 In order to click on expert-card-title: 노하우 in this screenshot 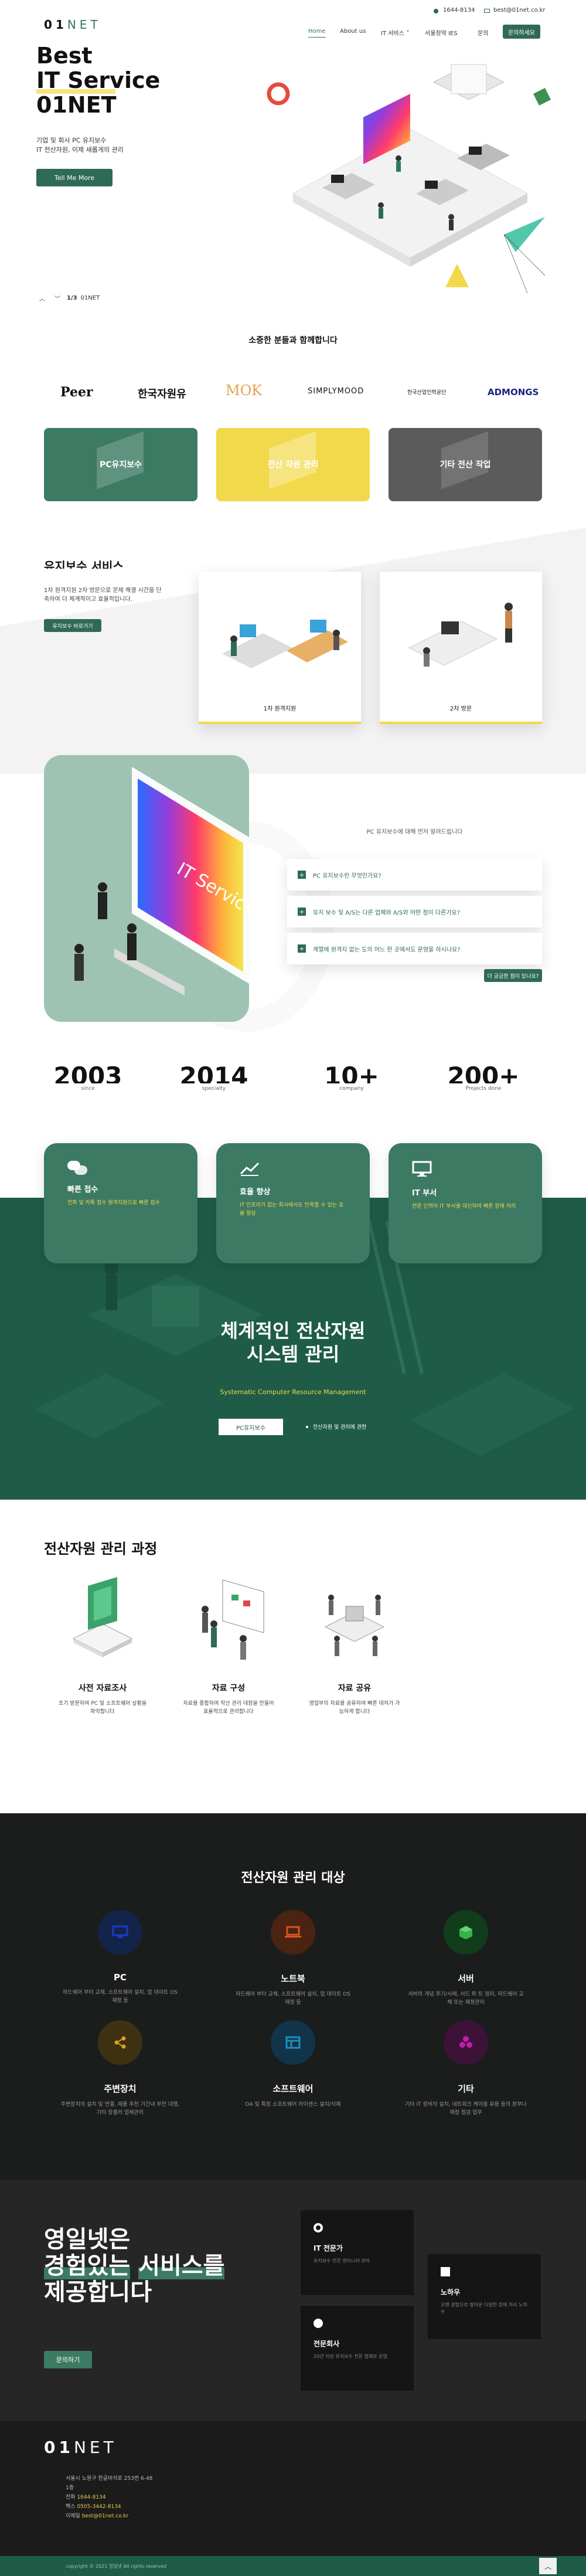, I will do `click(451, 2292)`.